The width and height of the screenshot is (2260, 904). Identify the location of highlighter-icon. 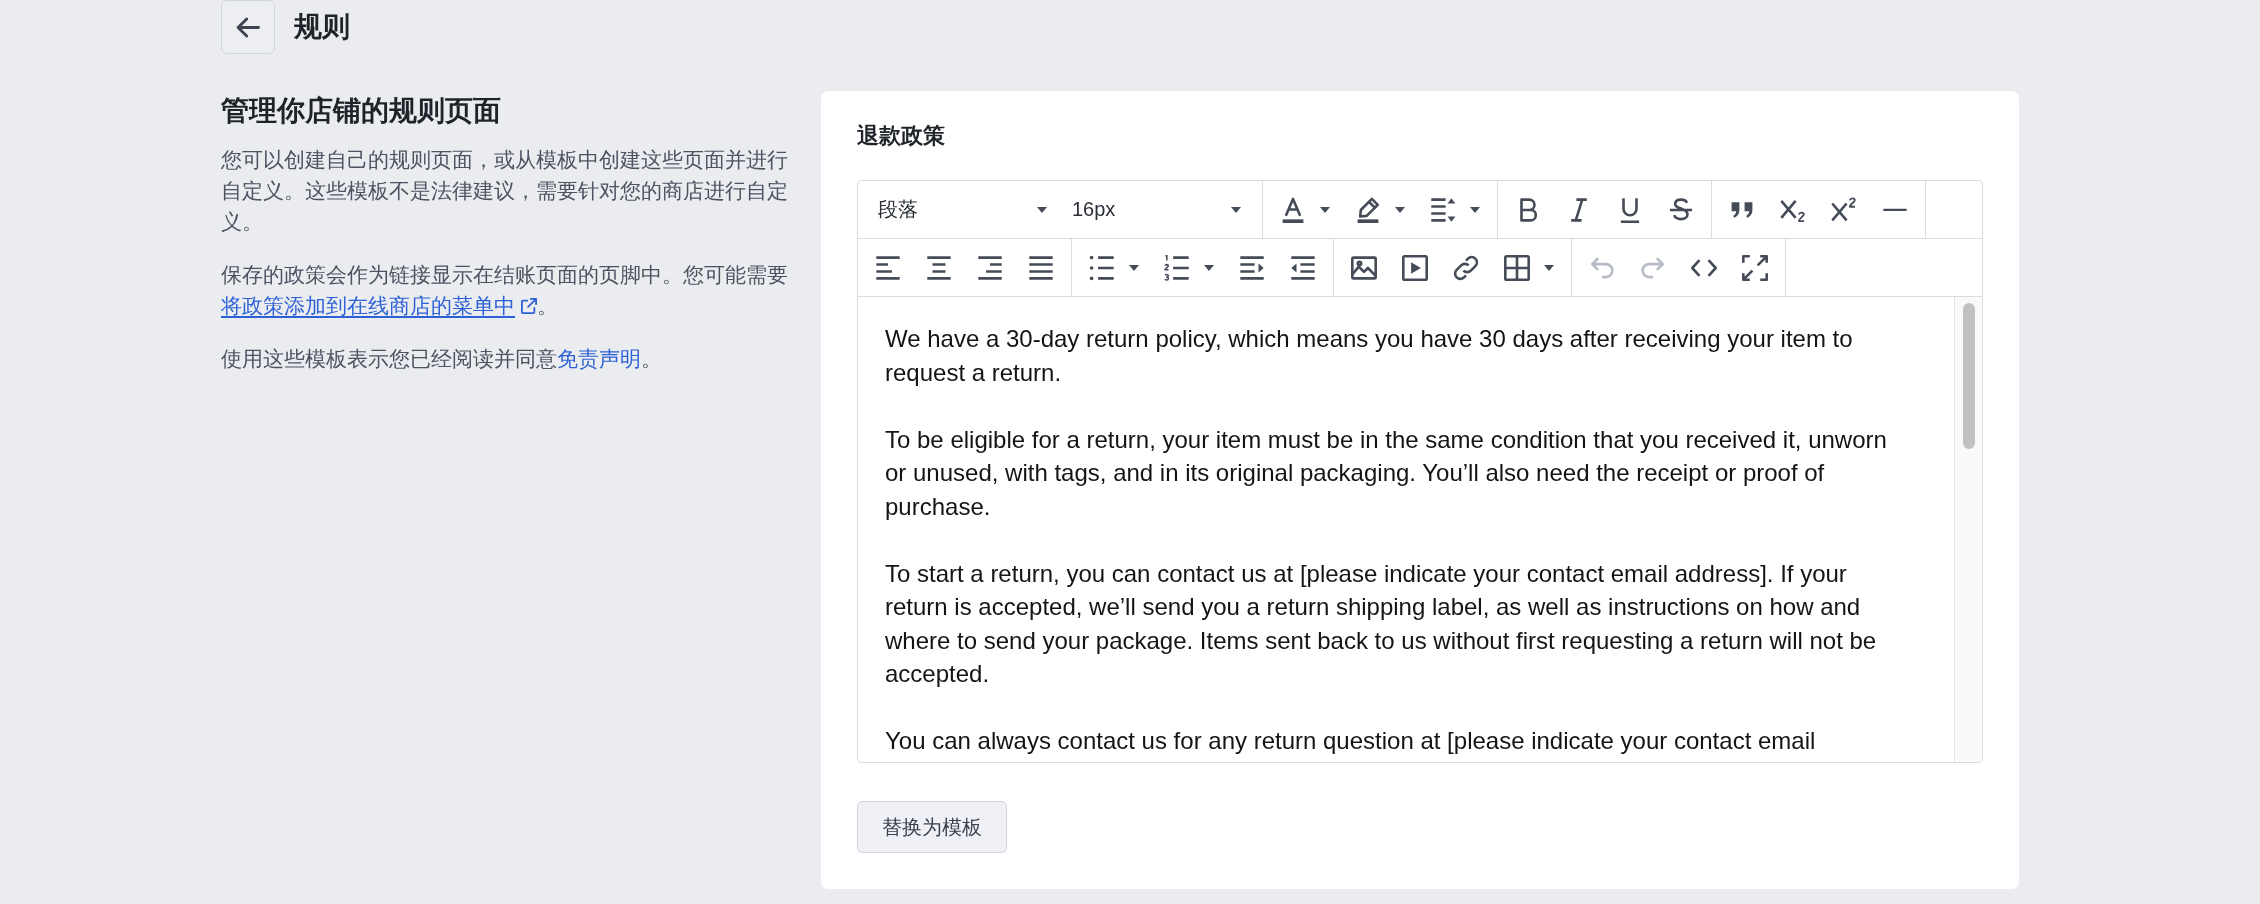
(1368, 209).